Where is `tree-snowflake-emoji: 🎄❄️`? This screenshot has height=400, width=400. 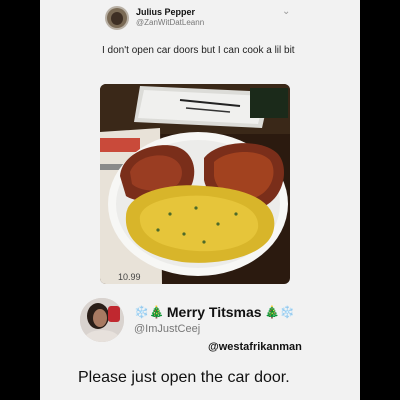 tree-snowflake-emoji: 🎄❄️ is located at coordinates (279, 312).